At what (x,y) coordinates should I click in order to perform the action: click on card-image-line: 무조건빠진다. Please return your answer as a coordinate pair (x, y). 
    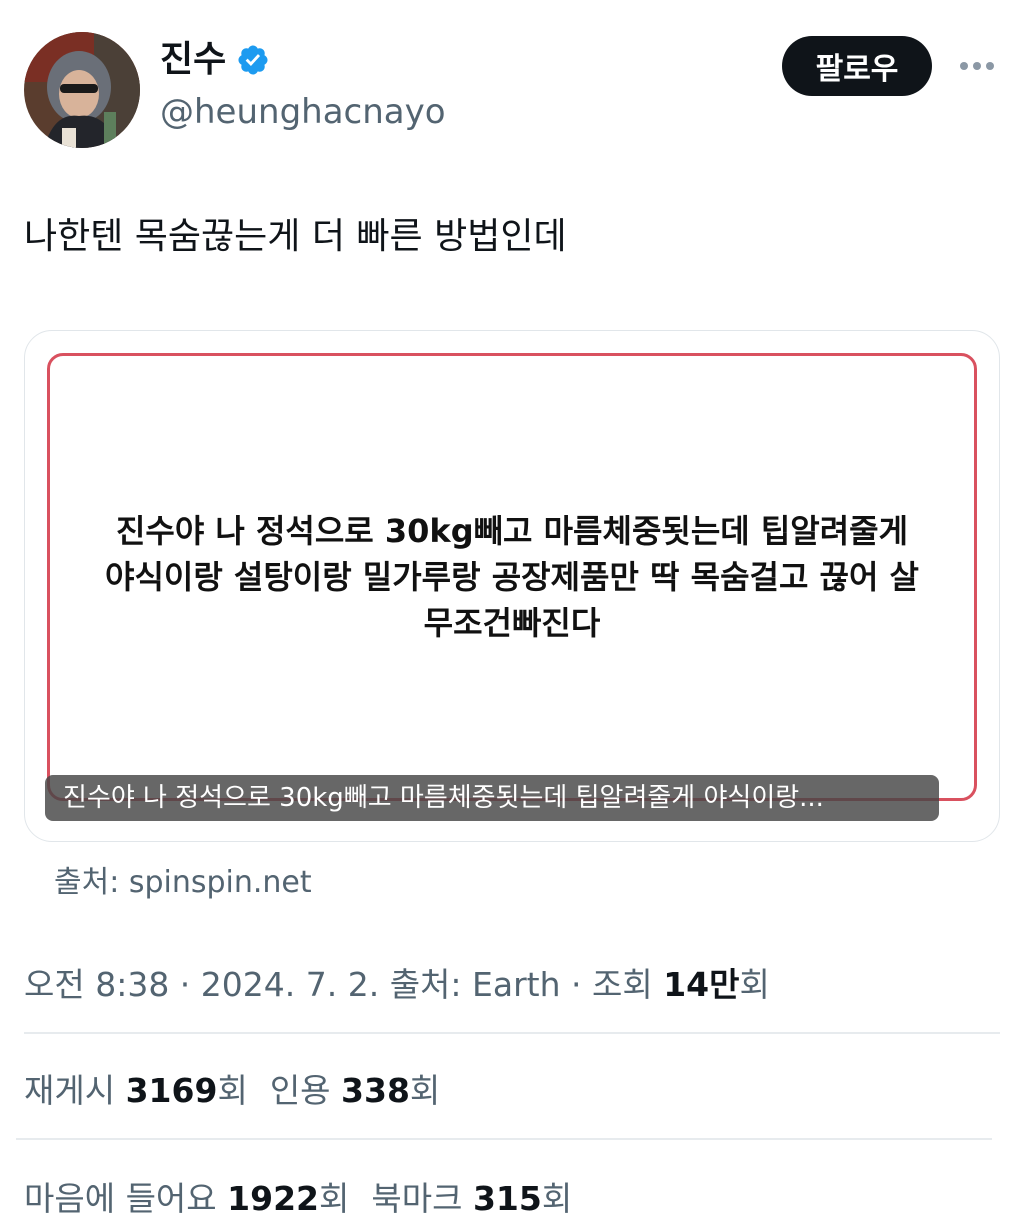
    Looking at the image, I should click on (512, 623).